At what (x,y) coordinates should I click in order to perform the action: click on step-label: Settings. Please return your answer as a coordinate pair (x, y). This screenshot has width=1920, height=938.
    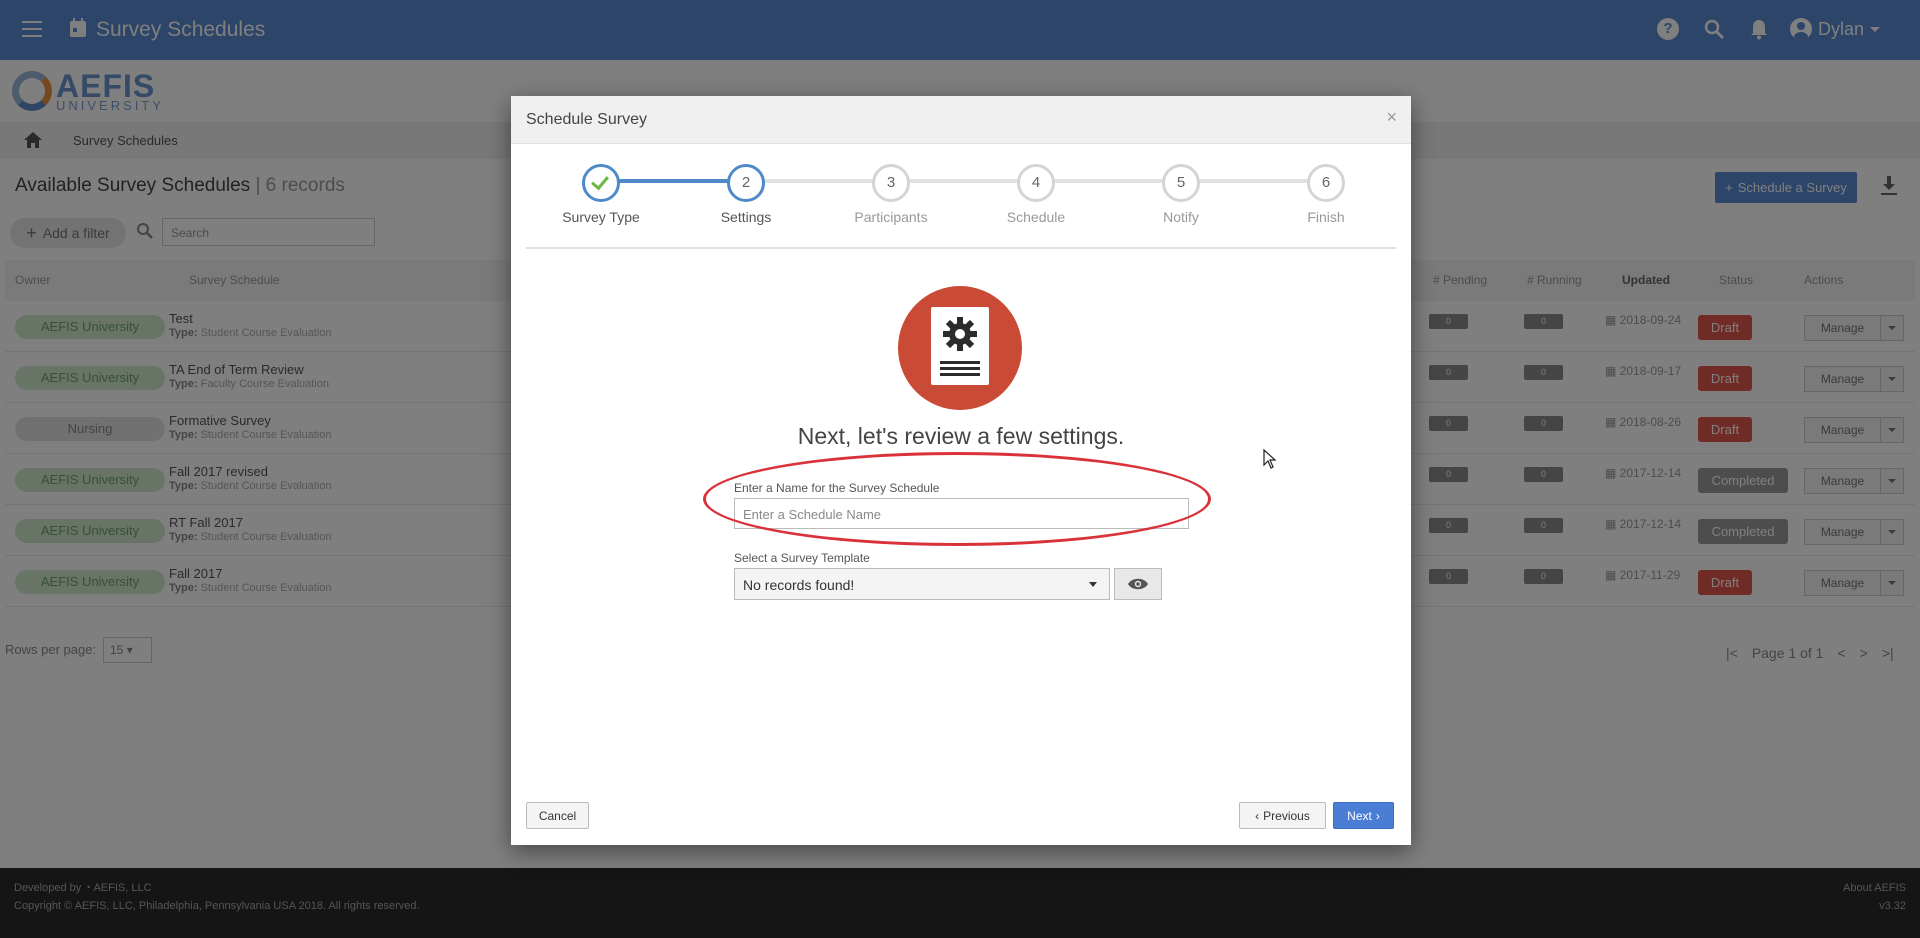
    Looking at the image, I should click on (746, 217).